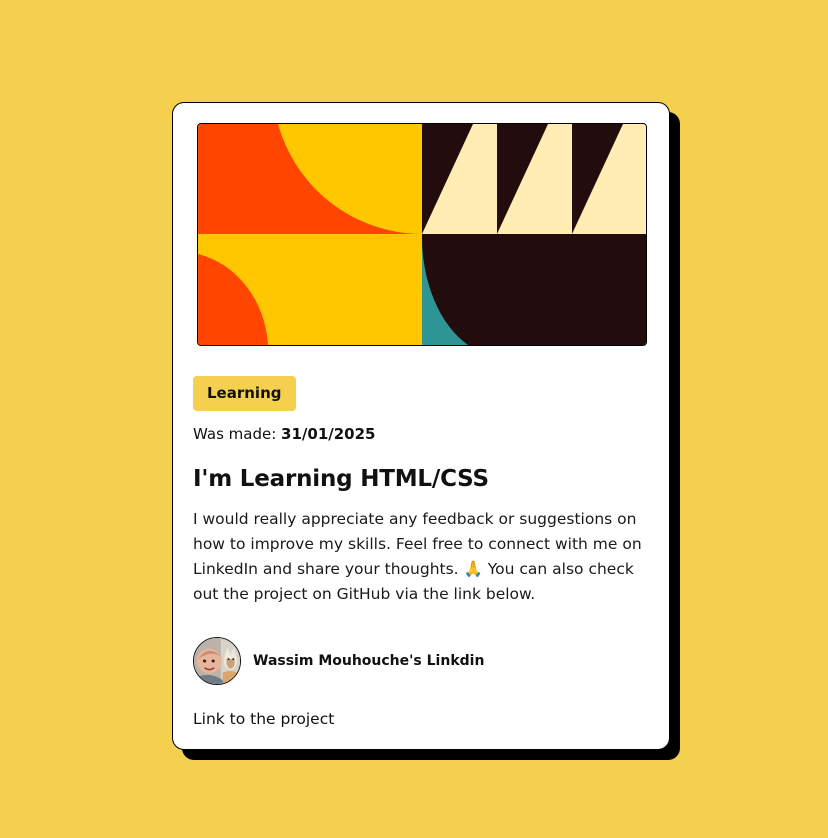  What do you see at coordinates (244, 393) in the screenshot?
I see `category-tag: Learning` at bounding box center [244, 393].